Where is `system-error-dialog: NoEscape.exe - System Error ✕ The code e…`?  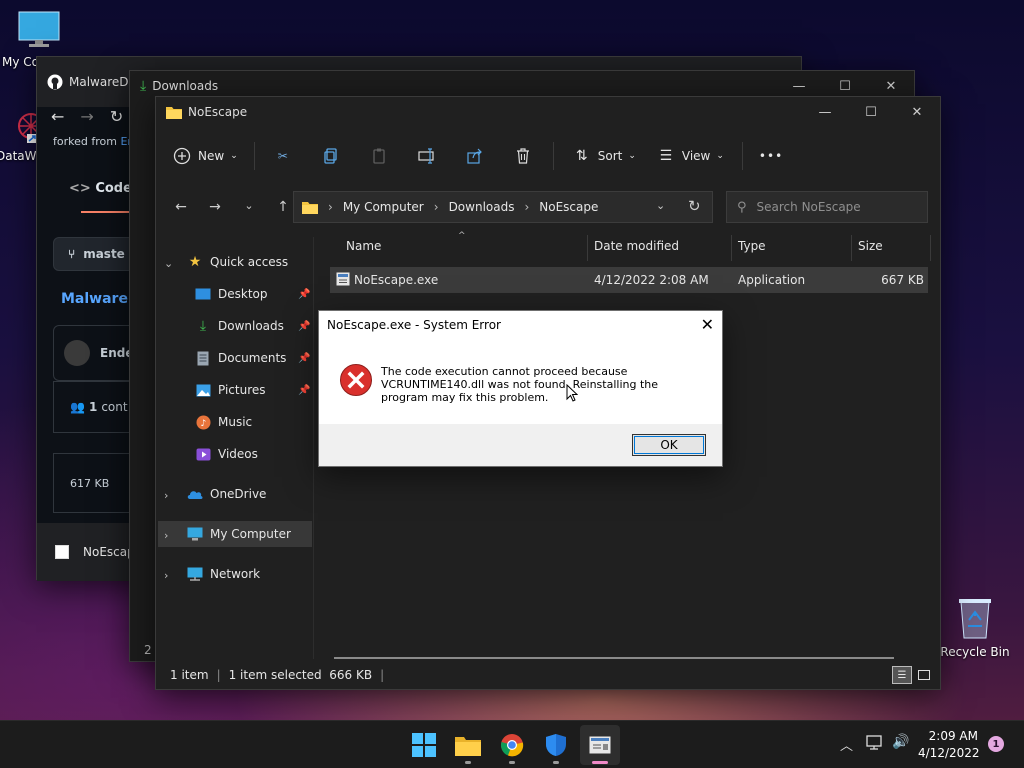 system-error-dialog: NoEscape.exe - System Error ✕ The code e… is located at coordinates (520, 388).